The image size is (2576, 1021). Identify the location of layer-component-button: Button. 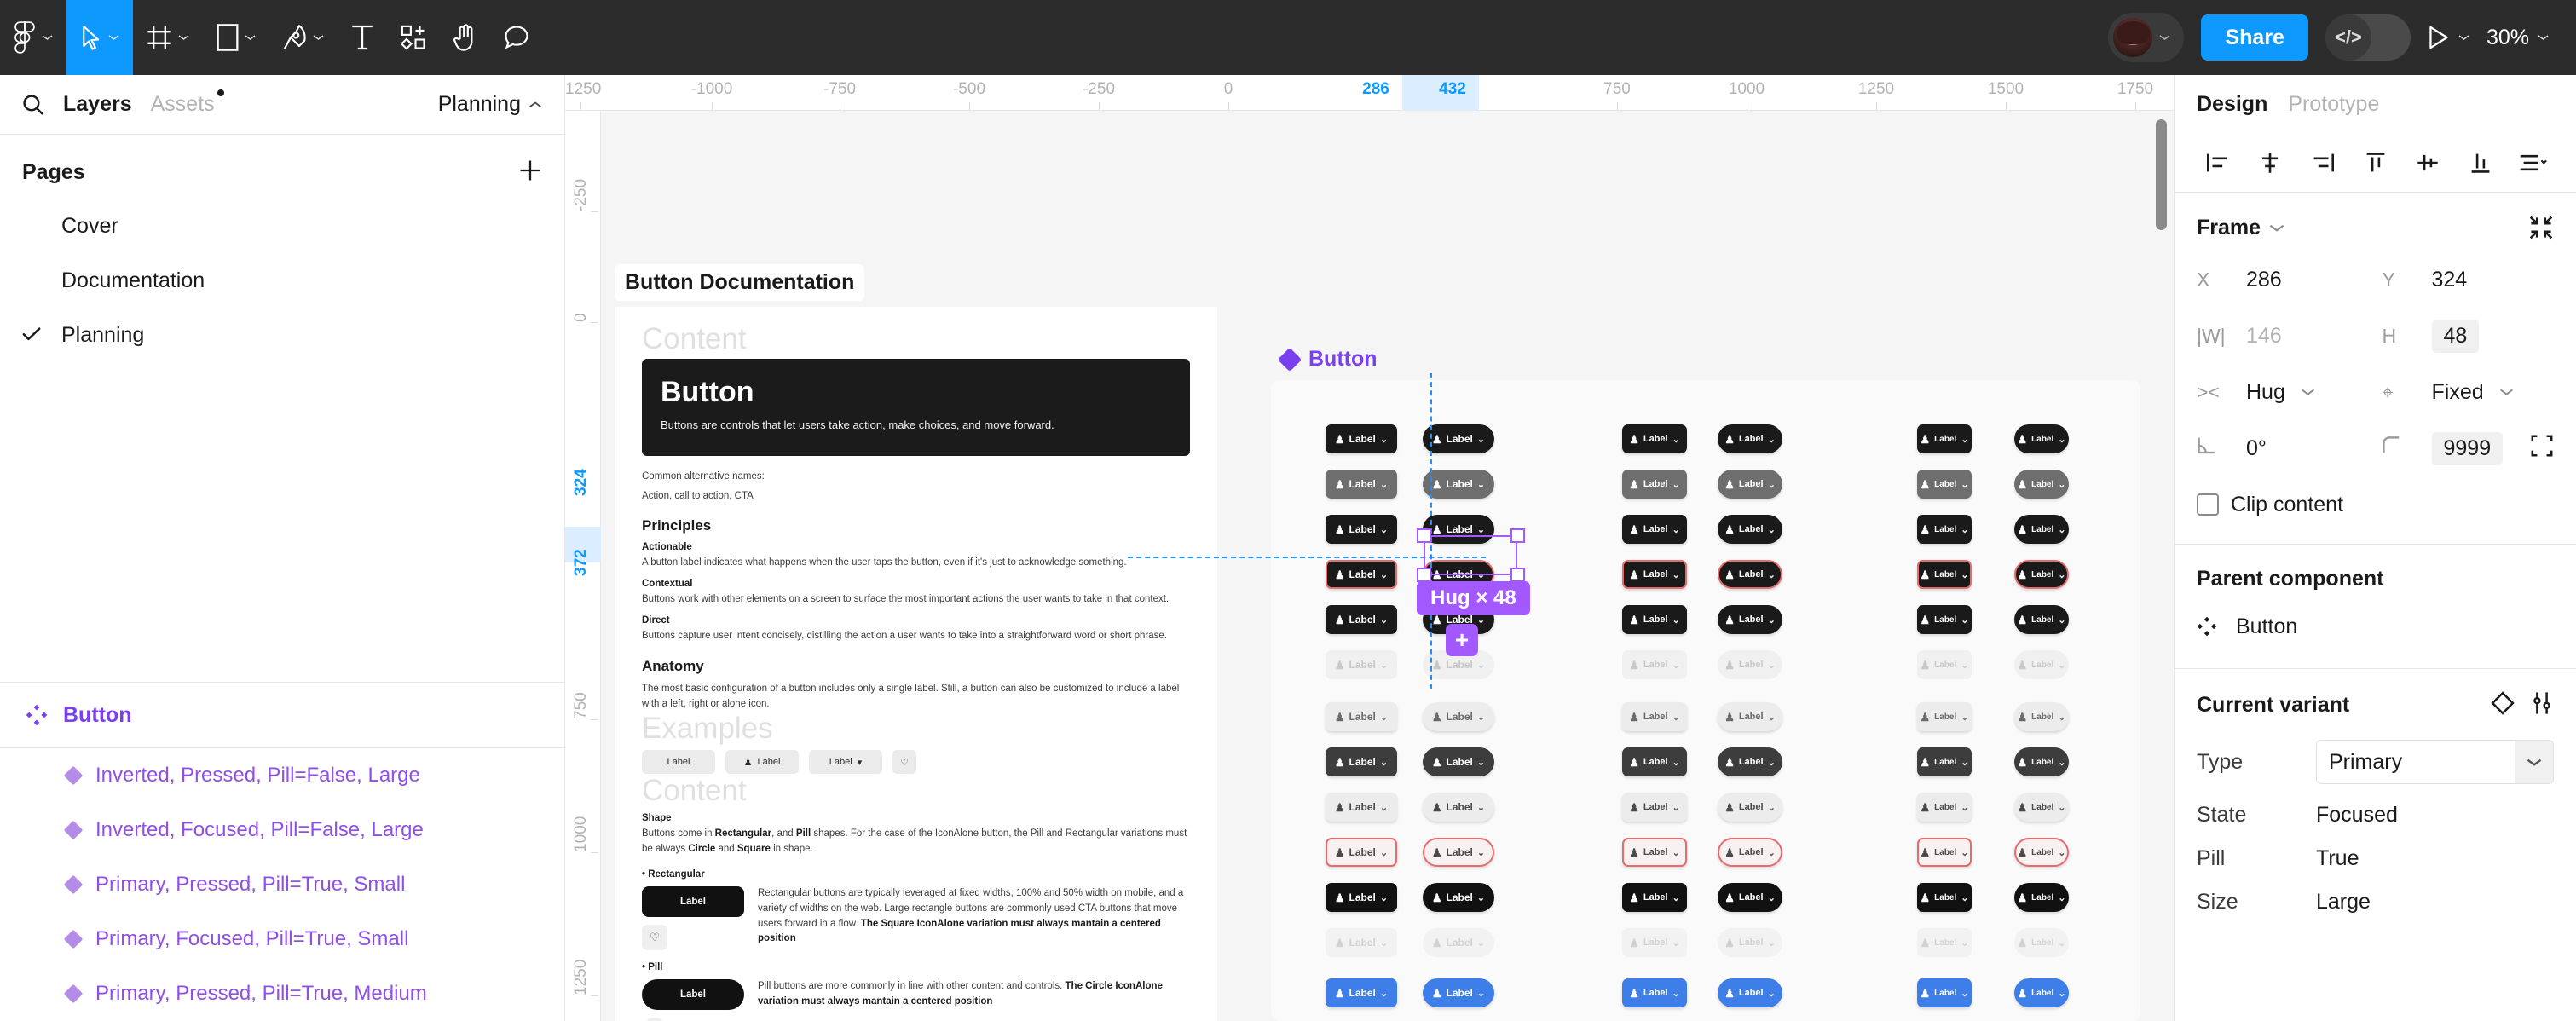
(282, 715).